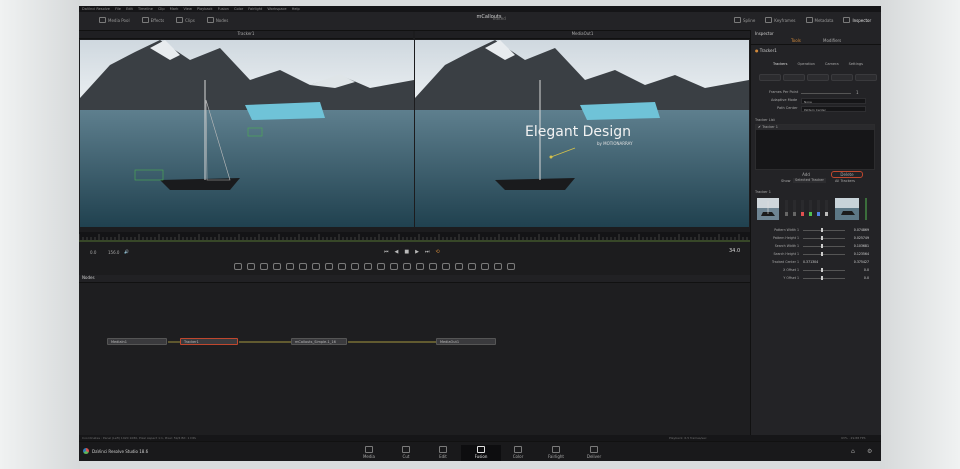  I want to click on stop-tracking-button, so click(818, 77).